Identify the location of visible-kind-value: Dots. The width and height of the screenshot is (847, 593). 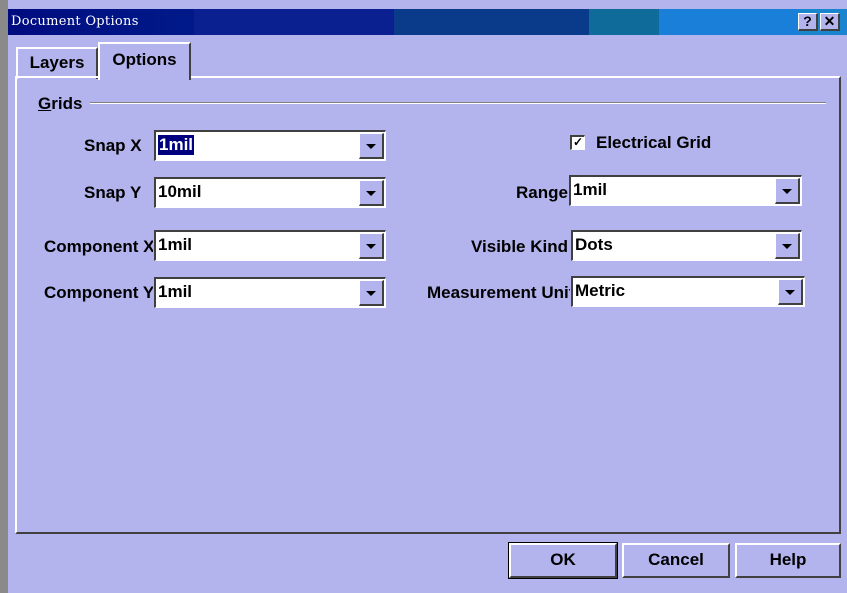
(594, 244).